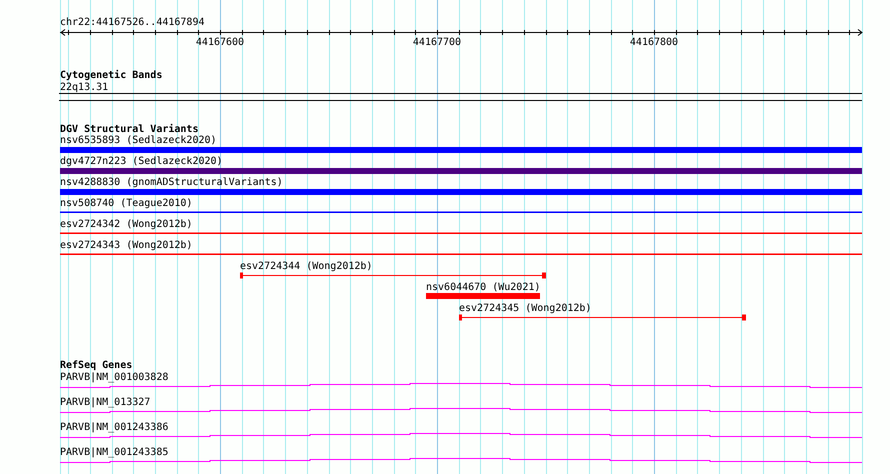  I want to click on tick-label: 44167600, so click(220, 42).